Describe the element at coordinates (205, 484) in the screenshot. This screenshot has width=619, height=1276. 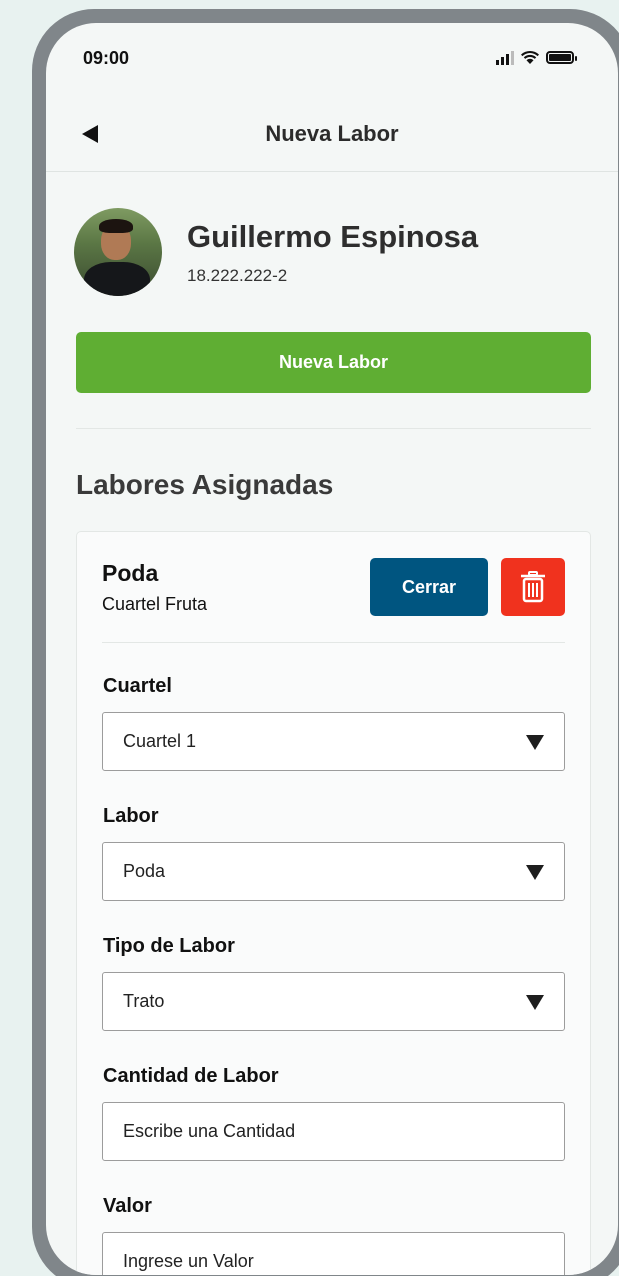
I see `section-title: Labores Asignadas` at that location.